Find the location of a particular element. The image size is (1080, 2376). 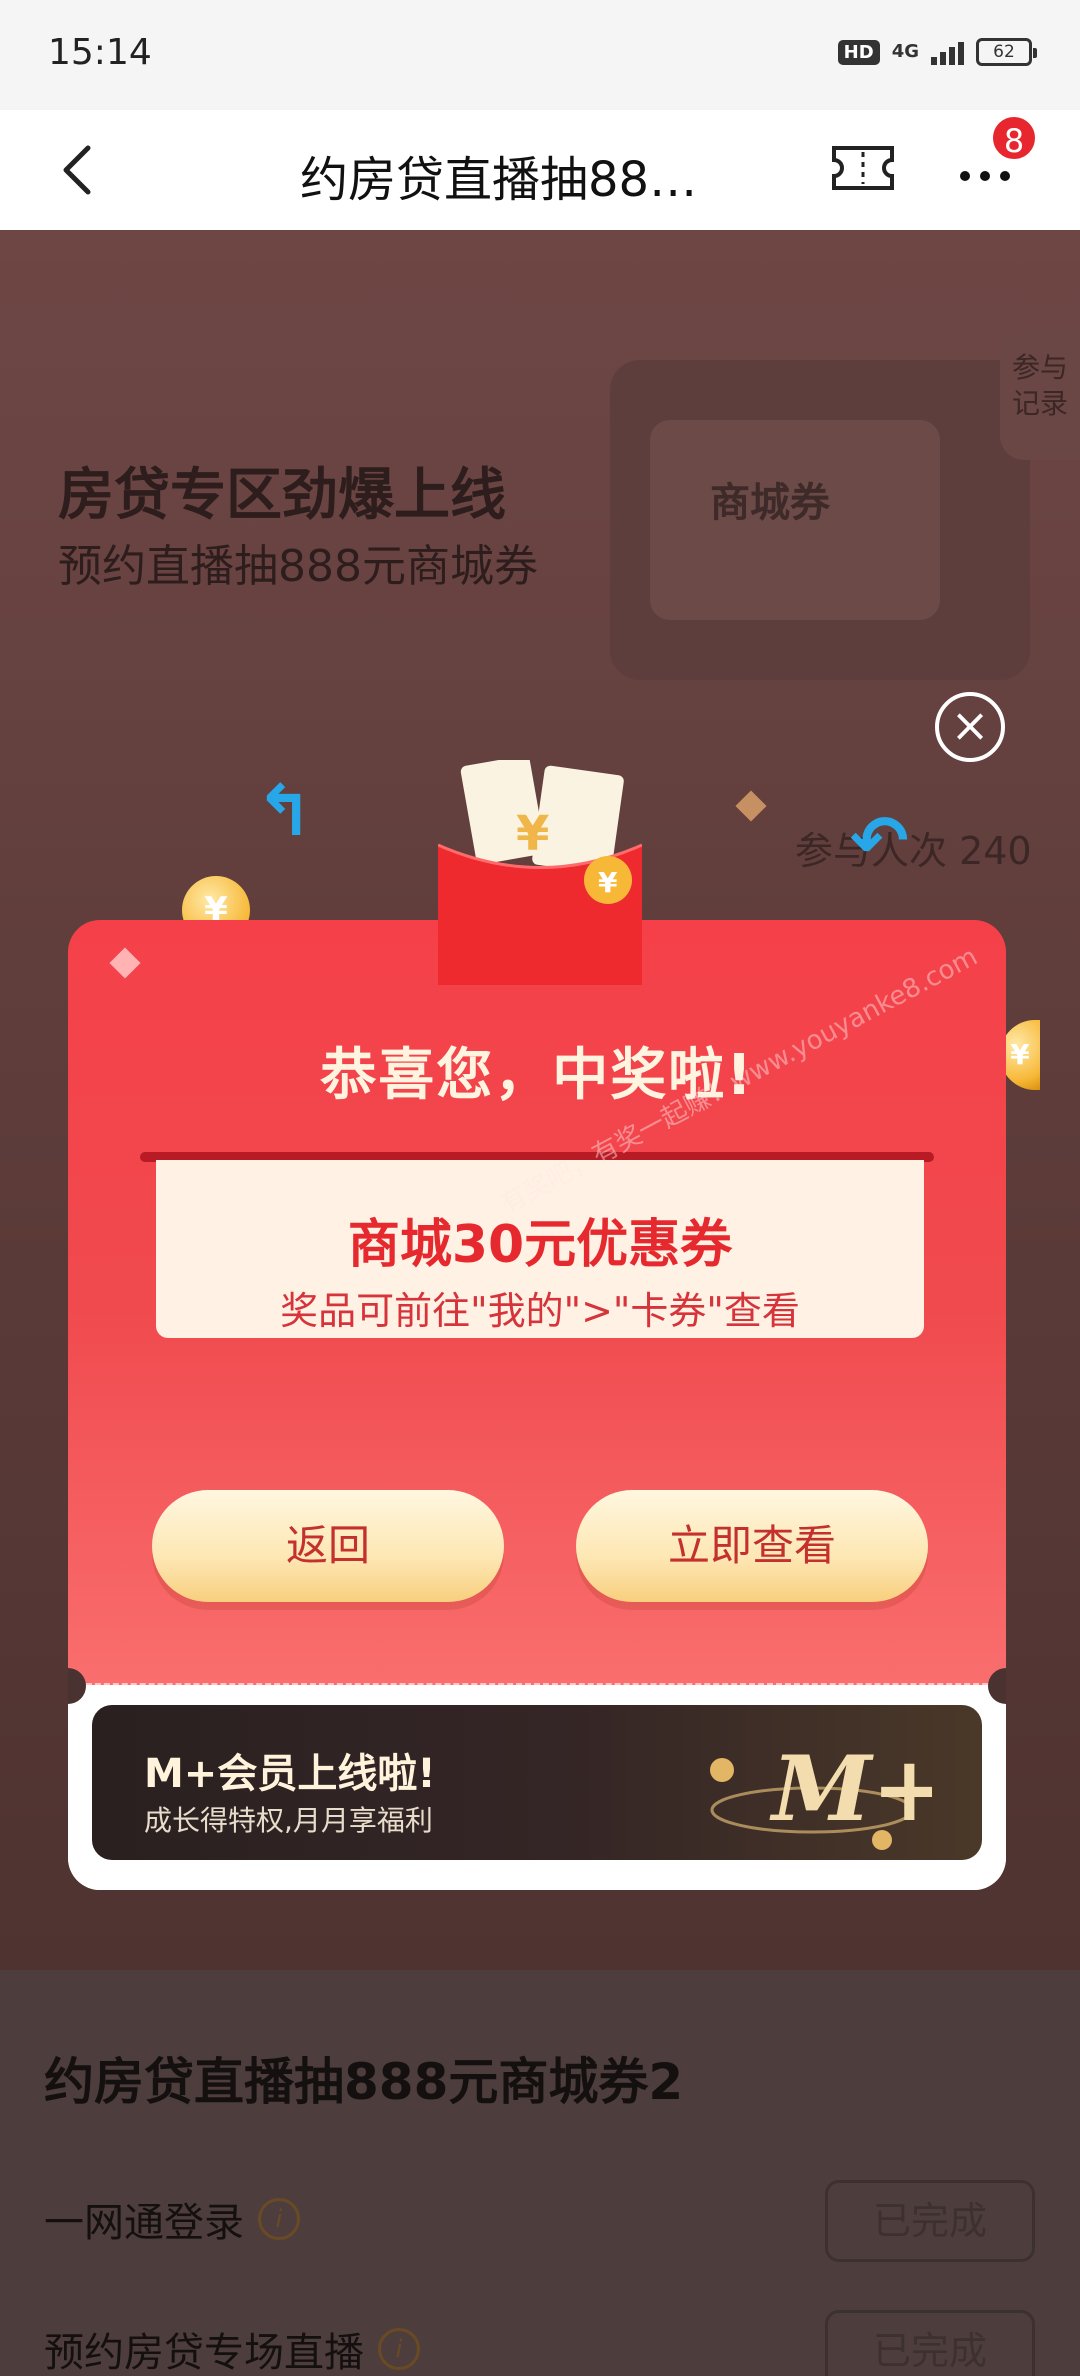

close-icon: × is located at coordinates (970, 727).